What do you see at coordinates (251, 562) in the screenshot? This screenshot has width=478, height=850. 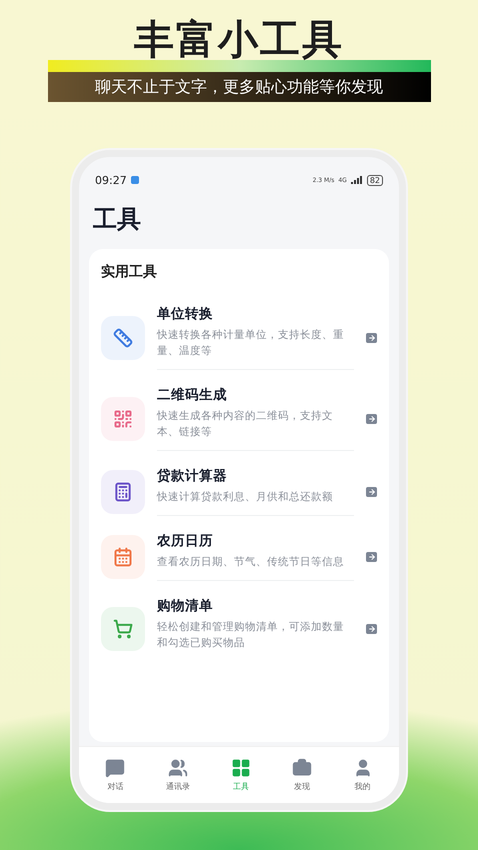 I see `tool-description: 查看农历日期、节气、传统节日等信息` at bounding box center [251, 562].